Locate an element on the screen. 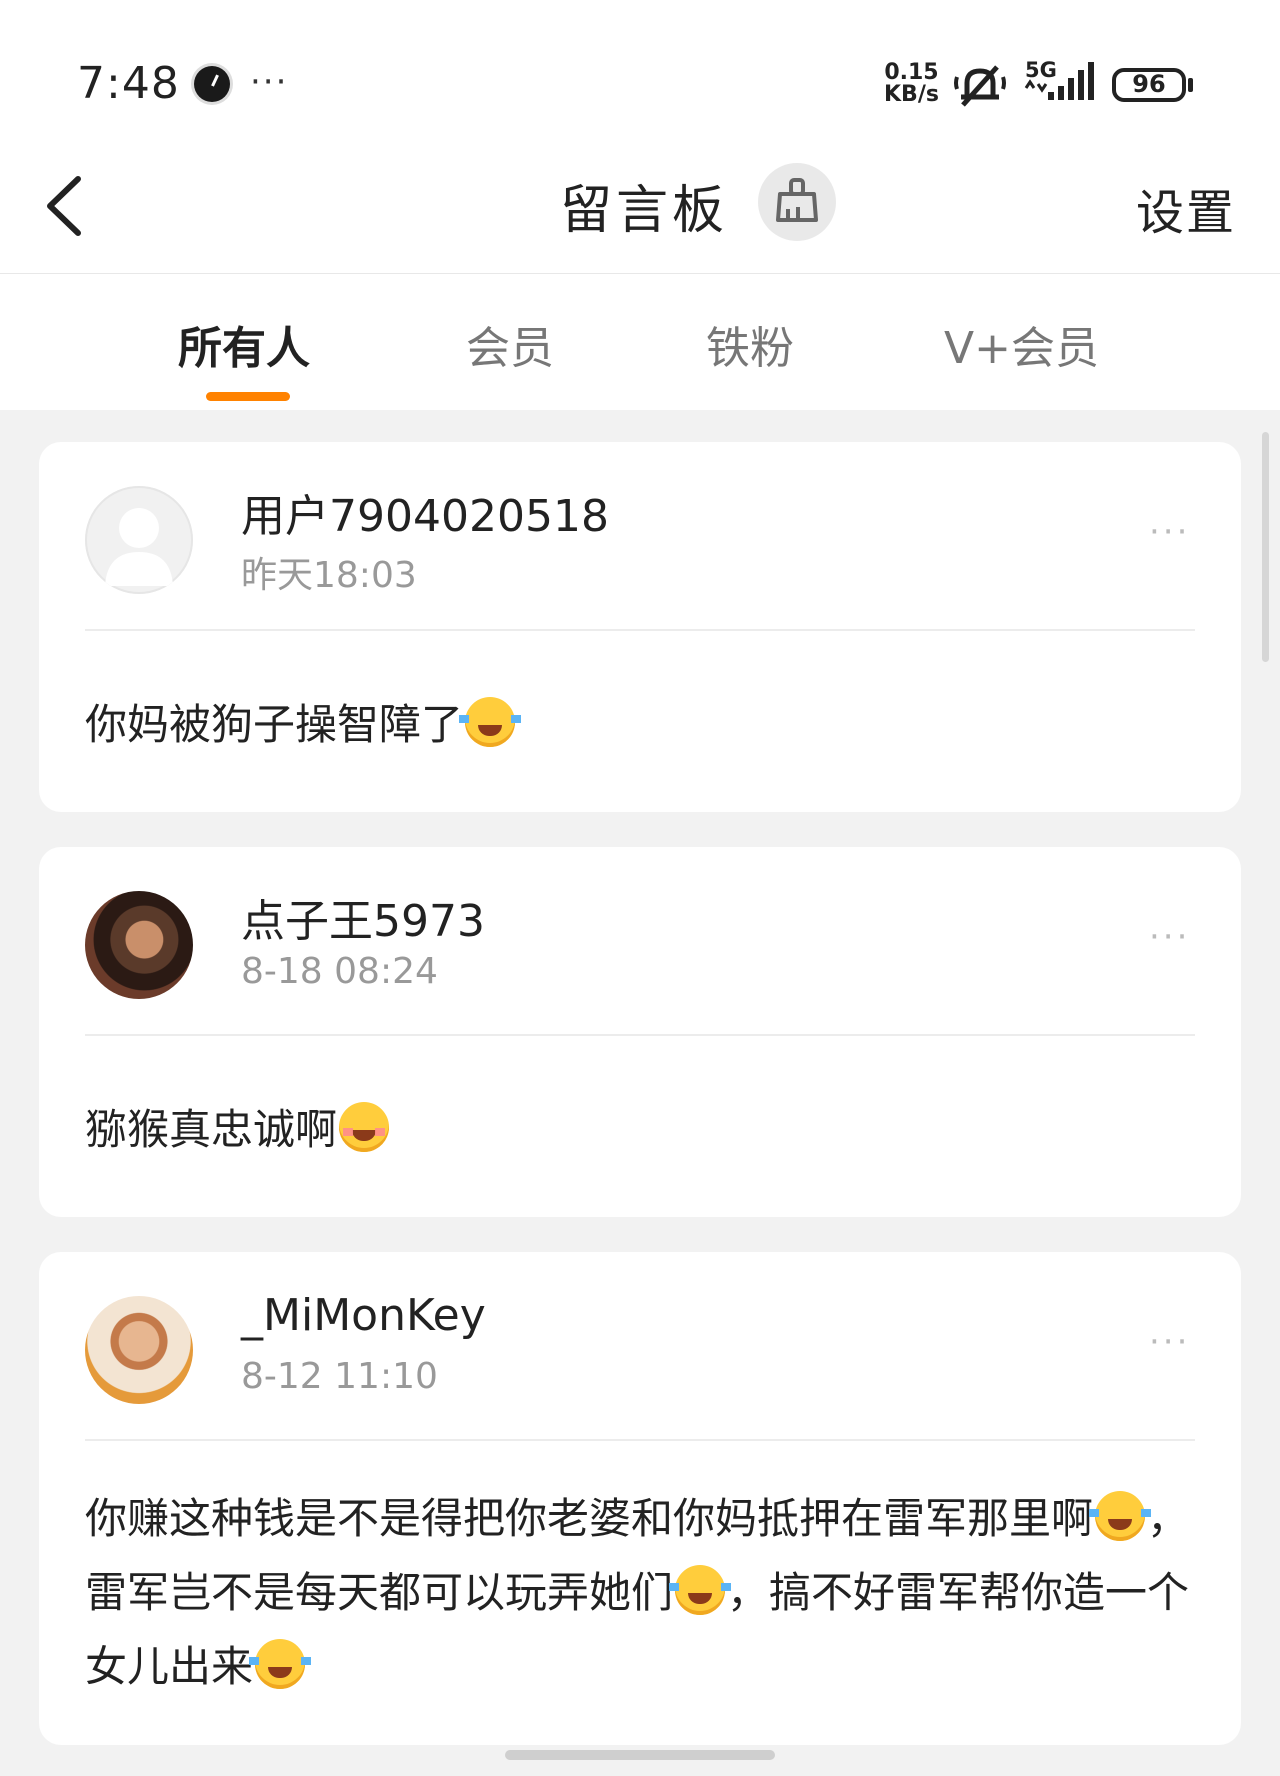 The height and width of the screenshot is (1776, 1280). status-time: 7:48 is located at coordinates (128, 83).